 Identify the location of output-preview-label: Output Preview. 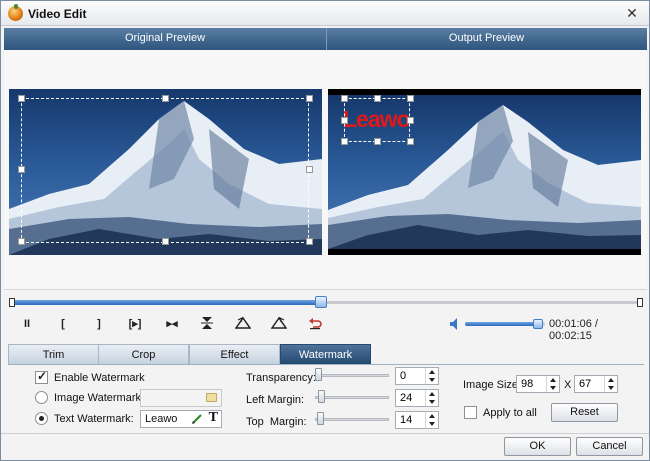
(486, 38).